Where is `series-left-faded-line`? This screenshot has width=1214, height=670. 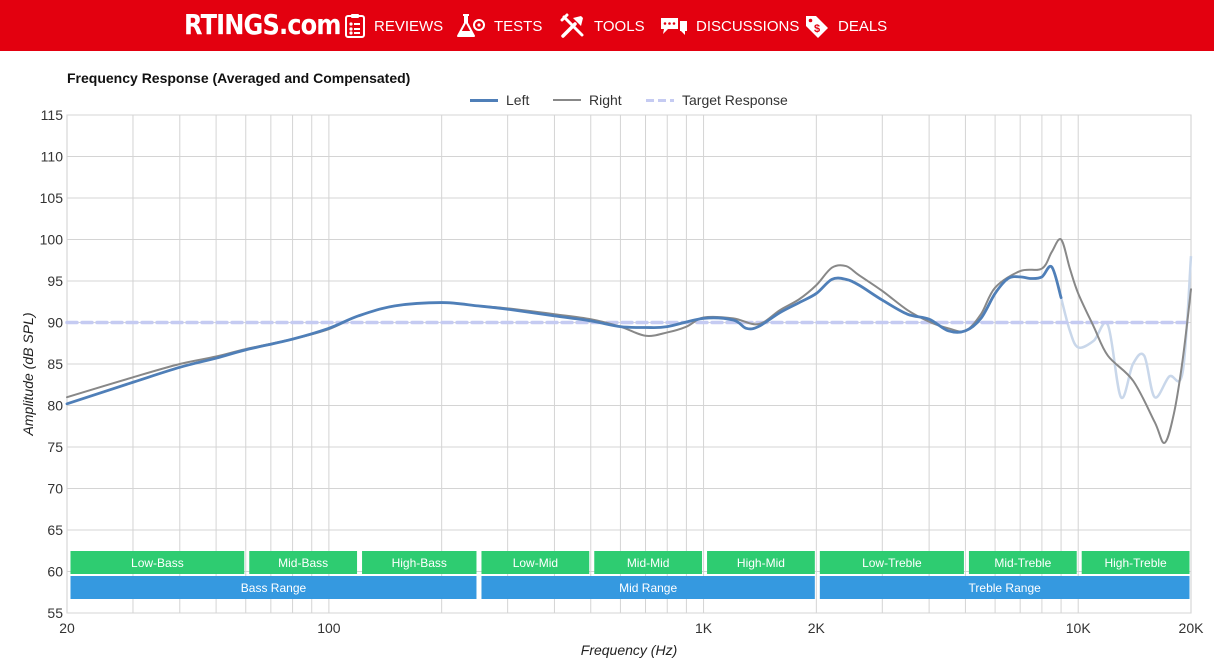 series-left-faded-line is located at coordinates (1126, 328).